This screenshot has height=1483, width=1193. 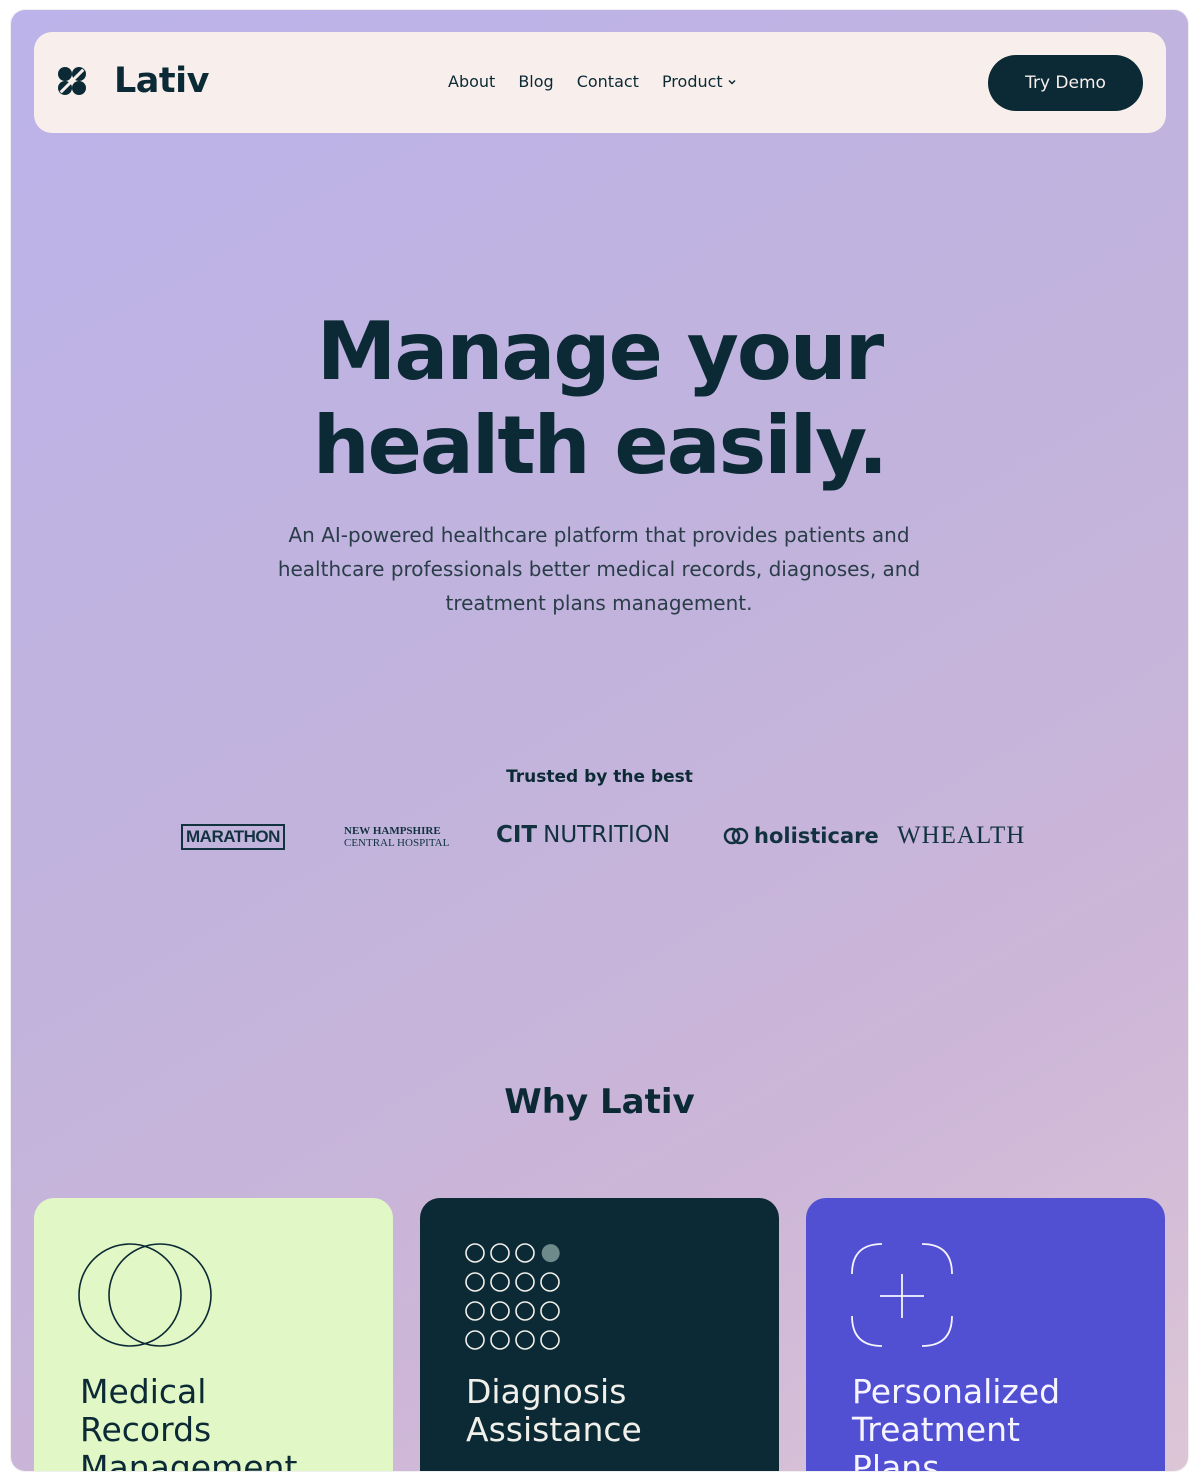 I want to click on card-title-line: Management, so click(x=189, y=1460).